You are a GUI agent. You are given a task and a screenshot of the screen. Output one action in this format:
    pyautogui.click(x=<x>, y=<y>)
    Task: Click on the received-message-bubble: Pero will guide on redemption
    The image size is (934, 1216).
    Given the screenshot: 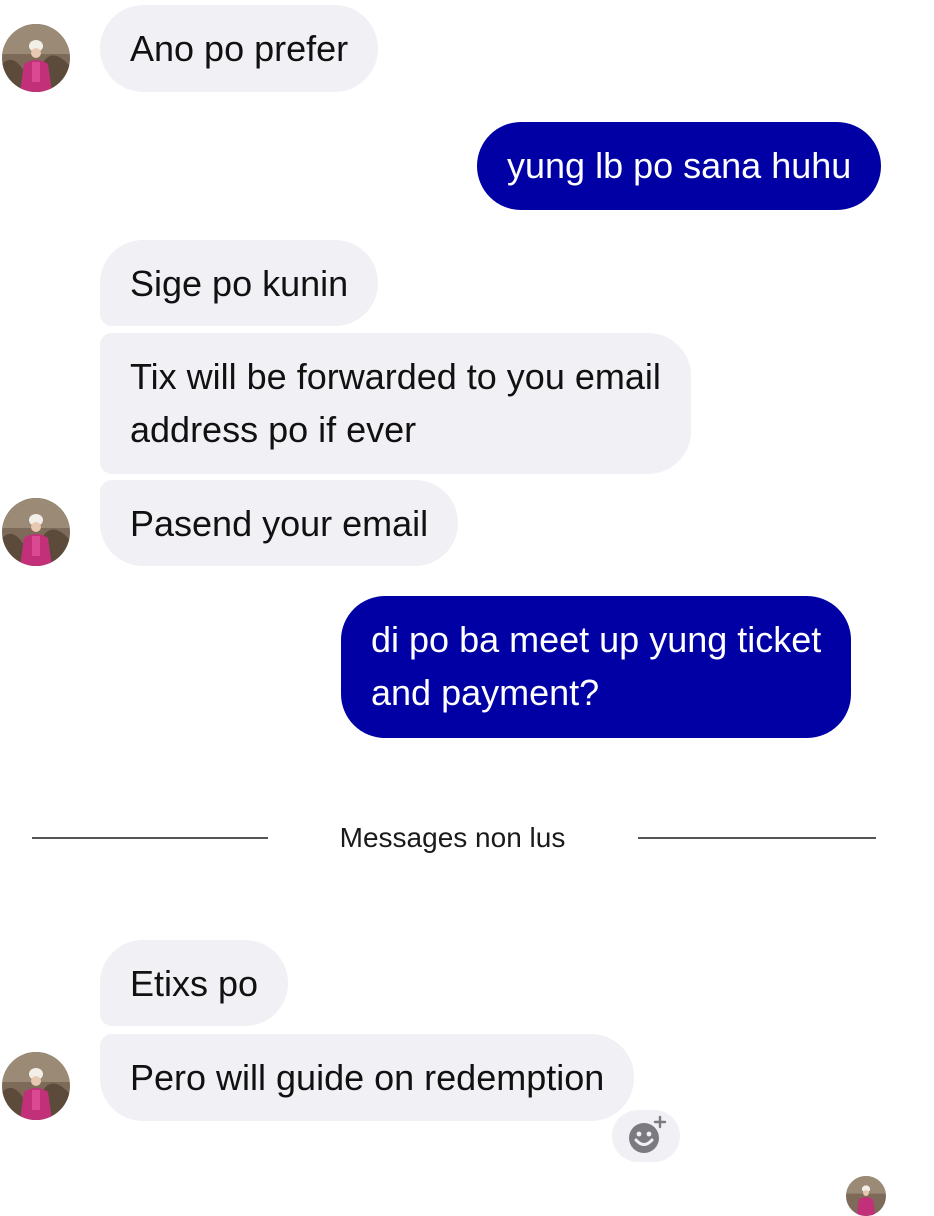 What is the action you would take?
    pyautogui.click(x=367, y=1077)
    